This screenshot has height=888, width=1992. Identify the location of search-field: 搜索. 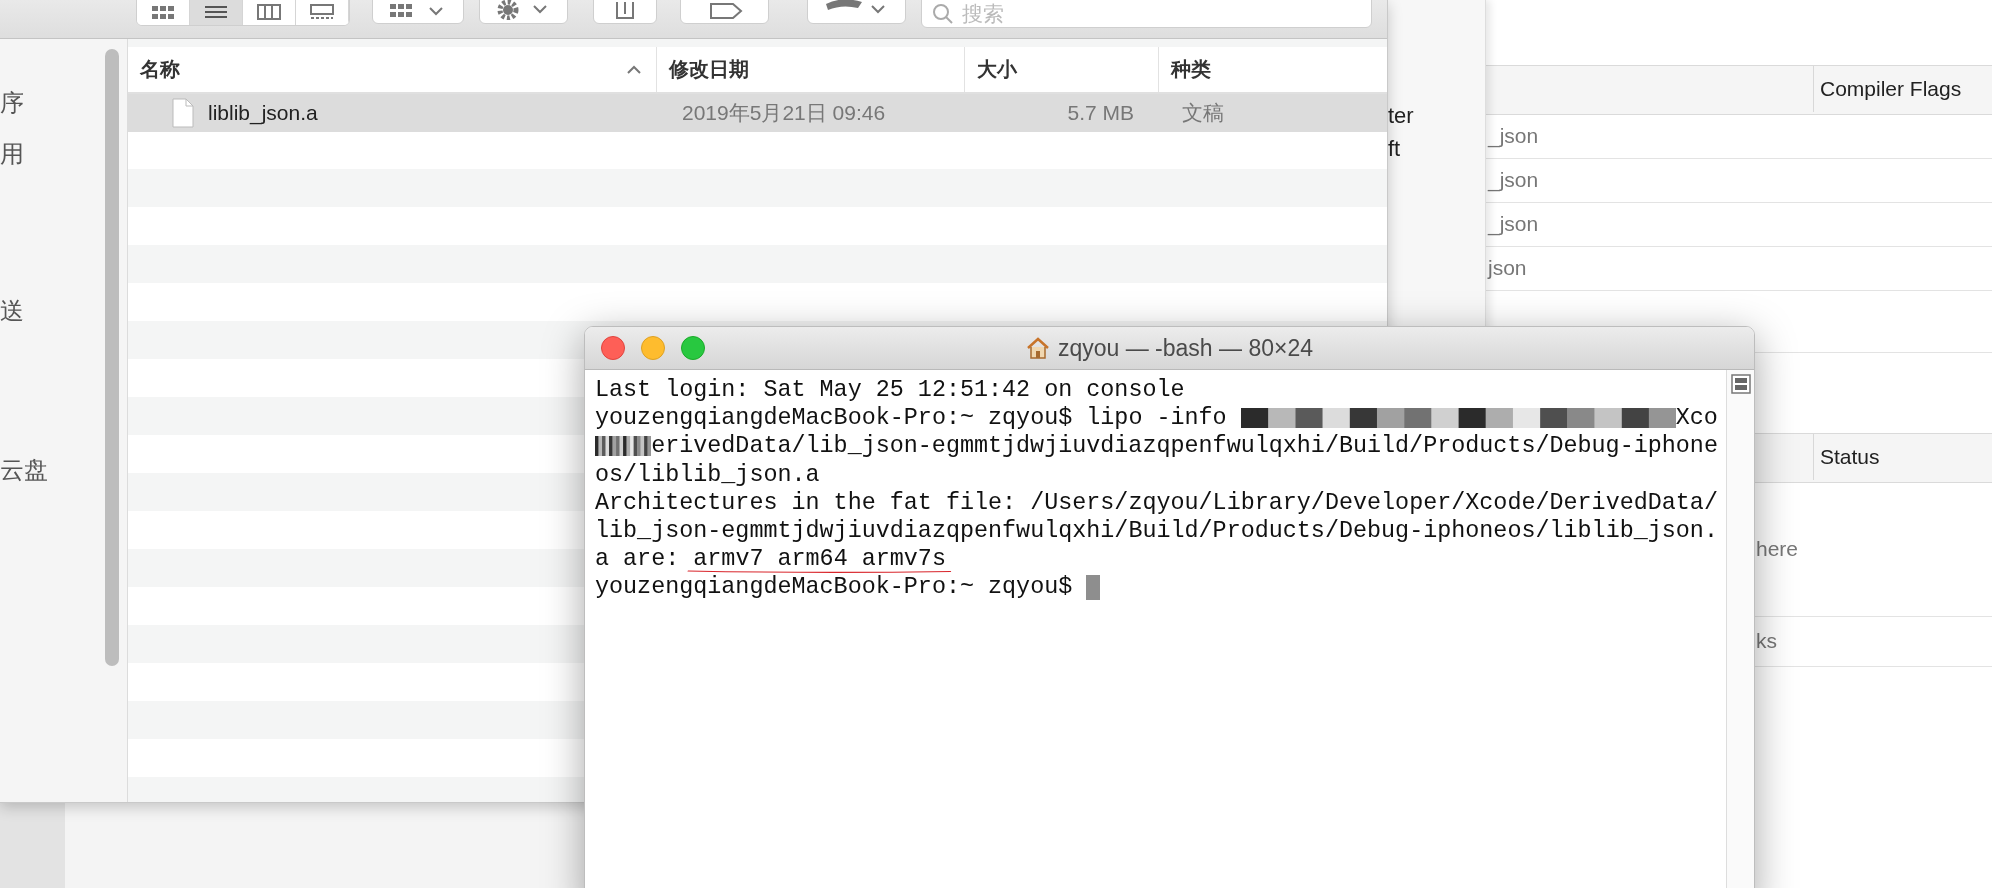
(1146, 14).